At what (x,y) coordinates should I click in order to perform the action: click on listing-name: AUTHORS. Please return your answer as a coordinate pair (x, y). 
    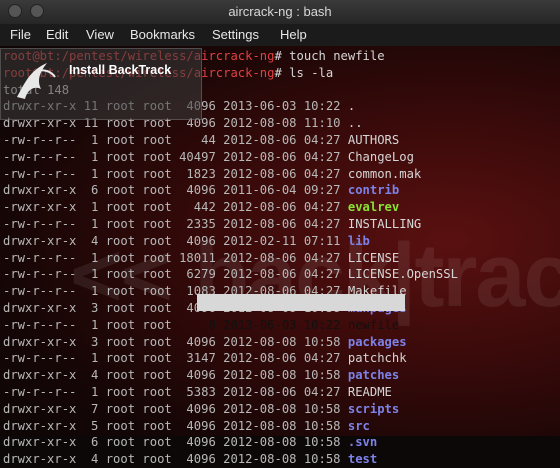
    Looking at the image, I should click on (373, 140).